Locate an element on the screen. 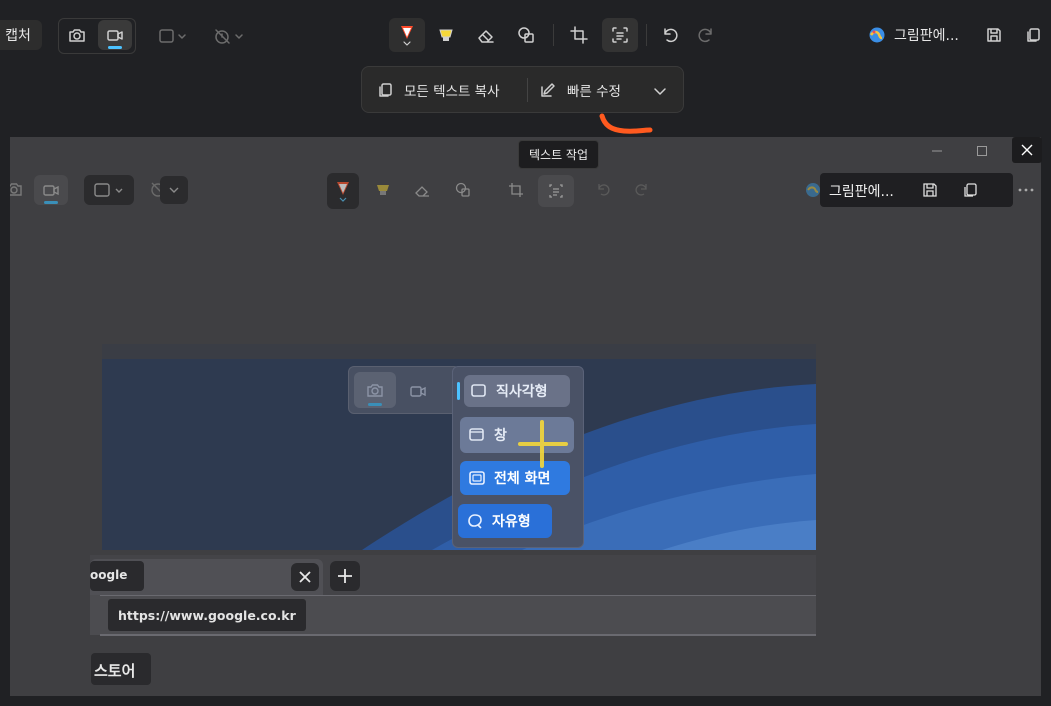  snip-camera-button is located at coordinates (375, 390).